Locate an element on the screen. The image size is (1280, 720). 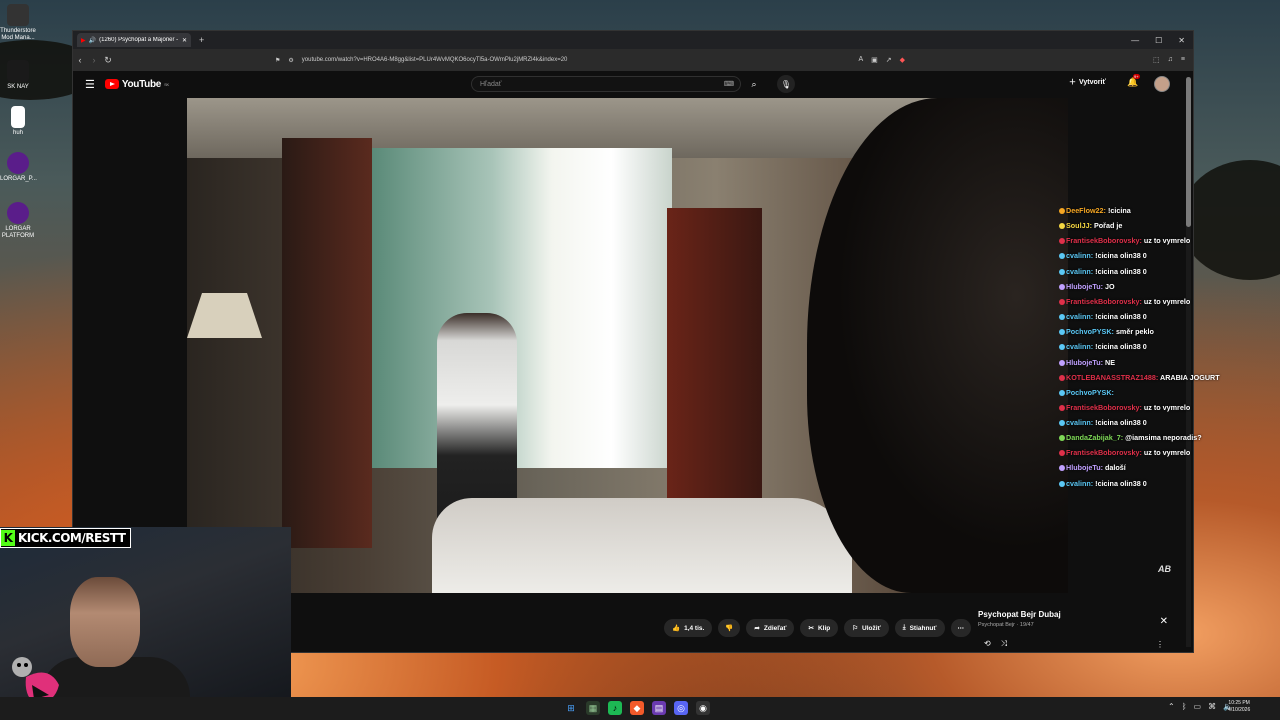
kick-logo-icon: K is located at coordinates (8, 538).